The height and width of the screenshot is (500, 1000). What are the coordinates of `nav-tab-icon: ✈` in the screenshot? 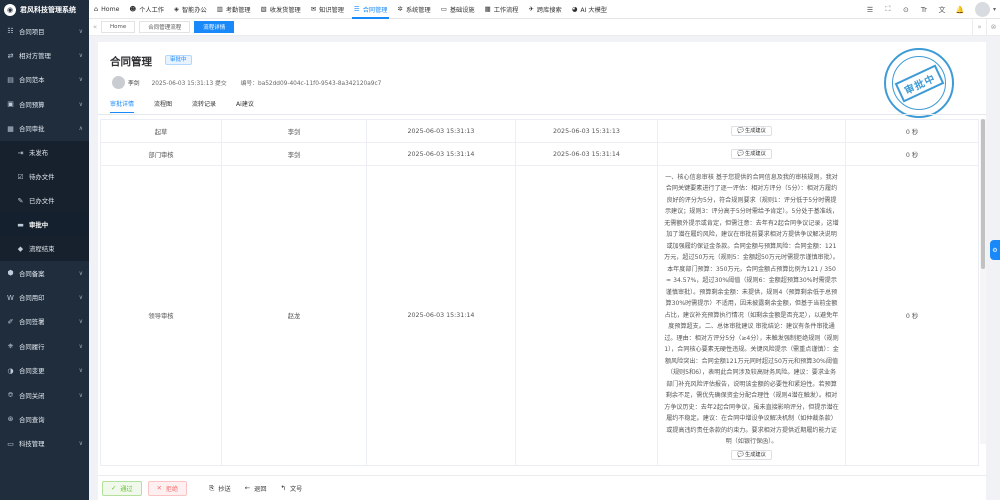 It's located at (531, 9).